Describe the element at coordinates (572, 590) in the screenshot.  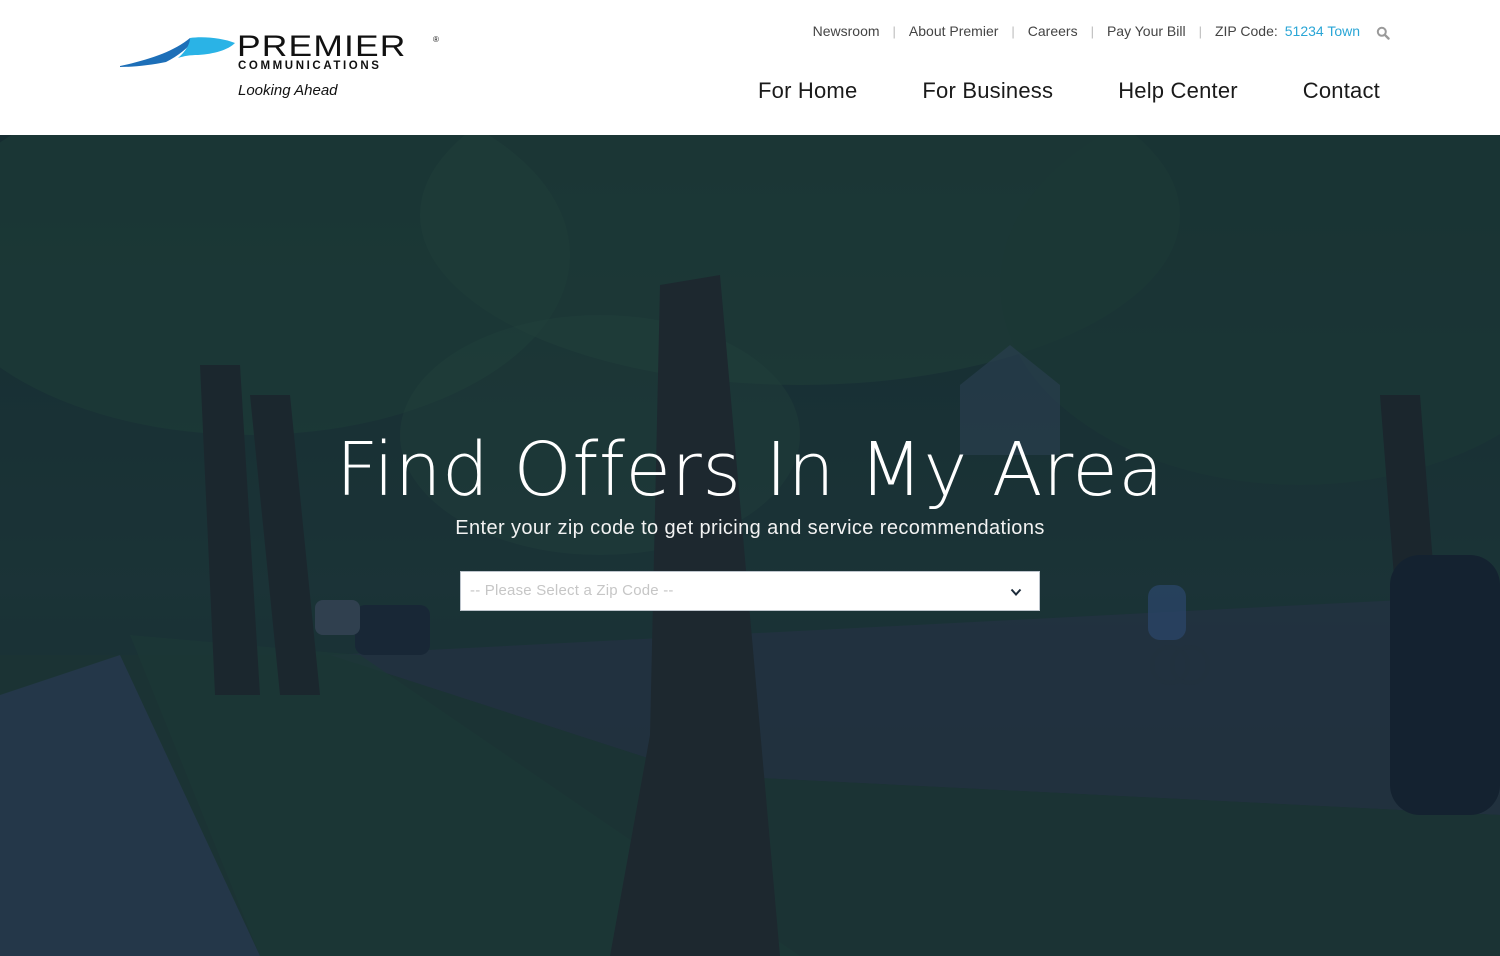
I see `zip-code-select-placeholder: -- Please Select a Zip Code --` at that location.